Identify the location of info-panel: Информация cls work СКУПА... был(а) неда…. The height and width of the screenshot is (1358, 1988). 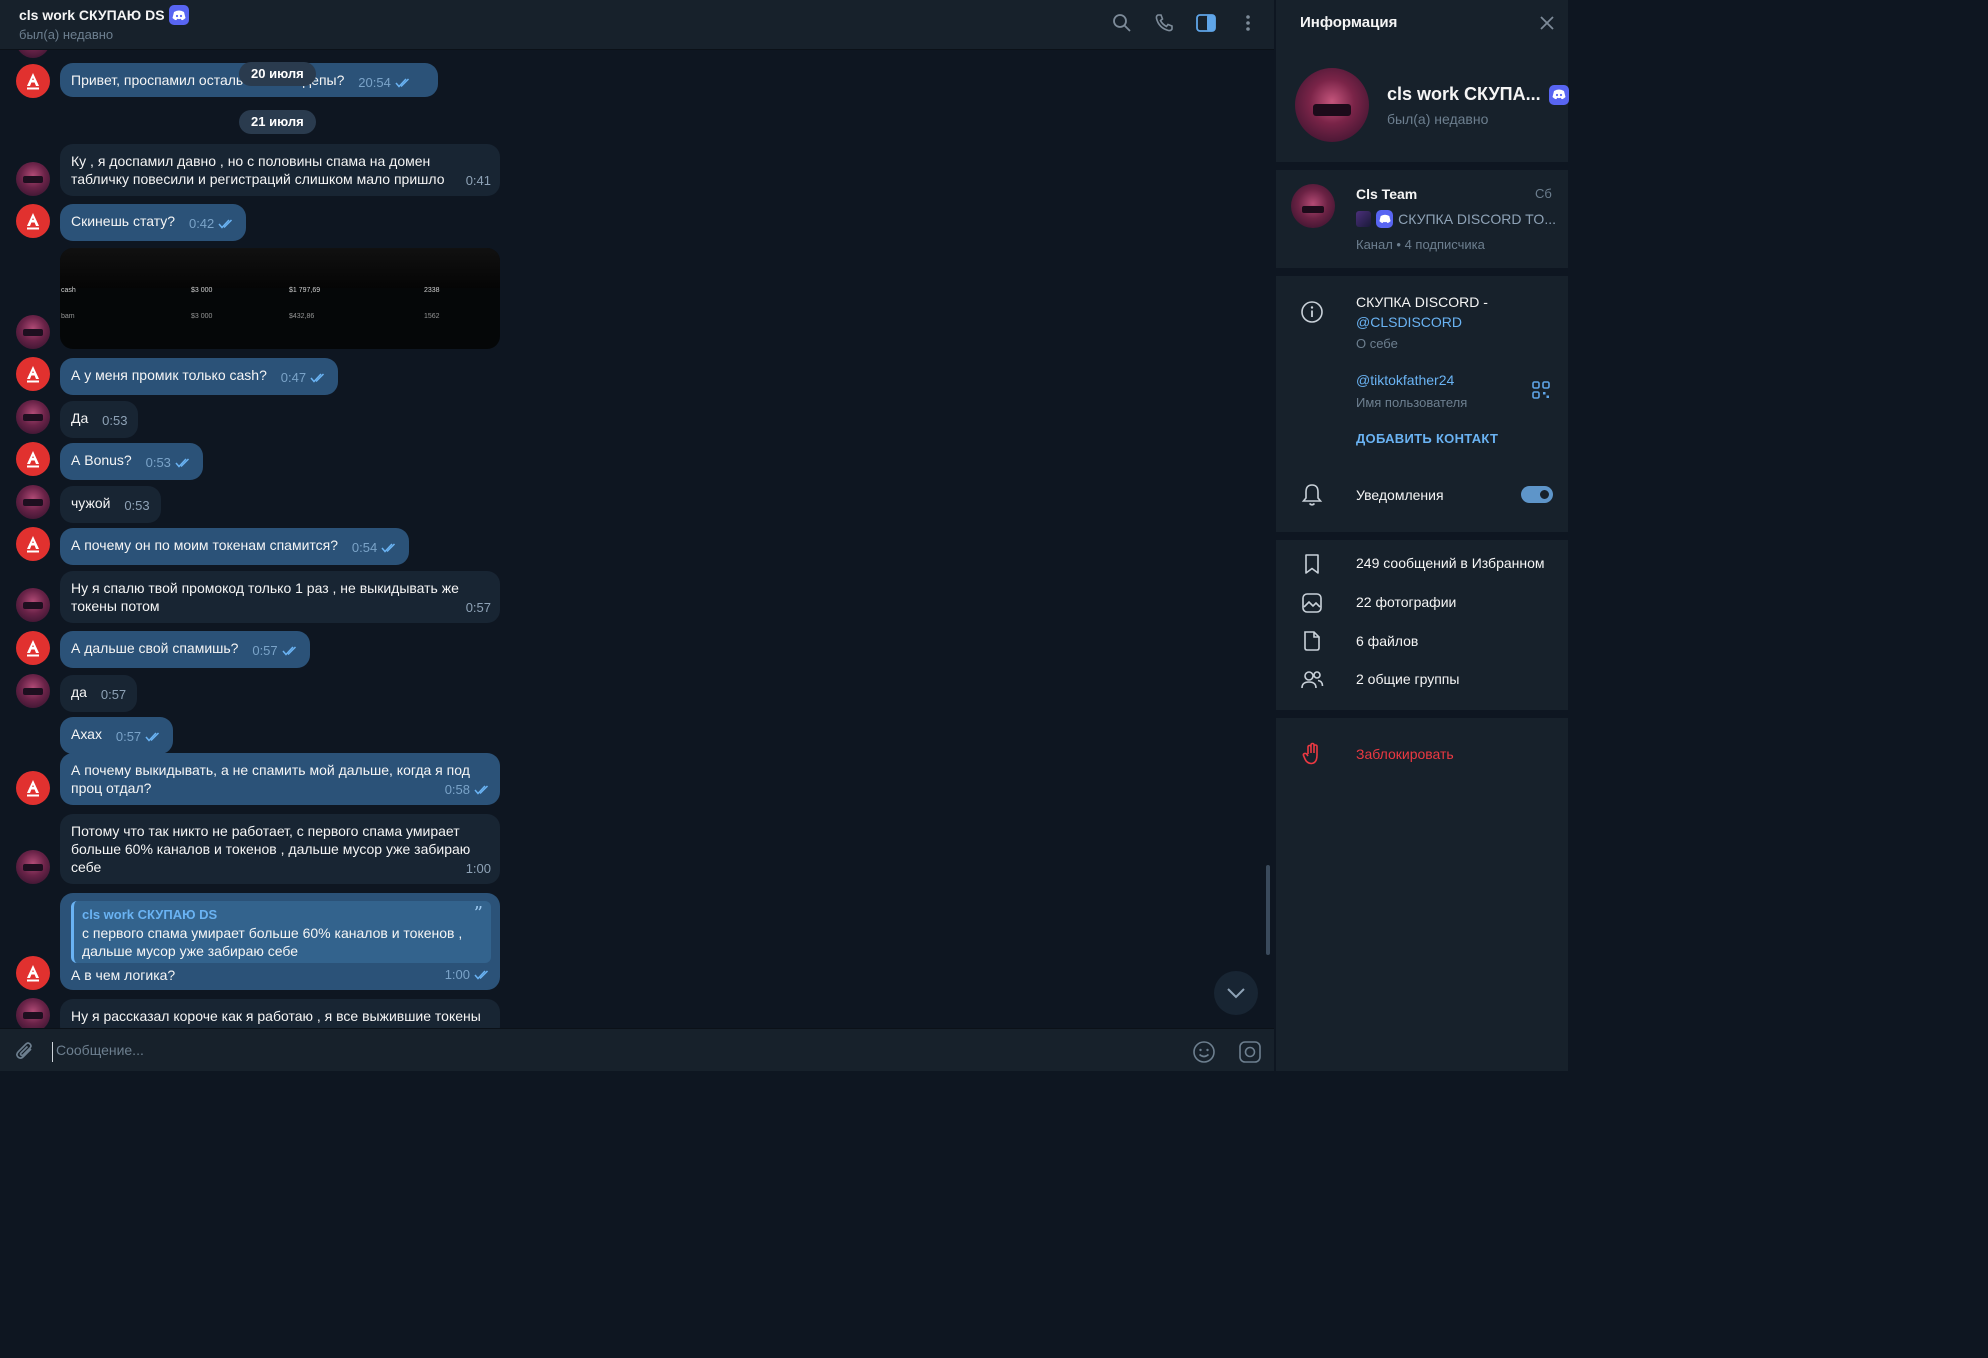
(1422, 535).